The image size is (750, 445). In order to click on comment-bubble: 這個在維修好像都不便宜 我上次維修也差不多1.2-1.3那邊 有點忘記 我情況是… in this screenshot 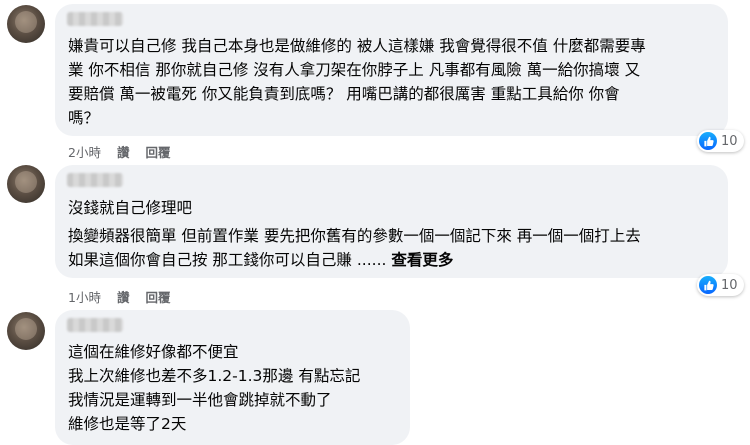, I will do `click(232, 377)`.